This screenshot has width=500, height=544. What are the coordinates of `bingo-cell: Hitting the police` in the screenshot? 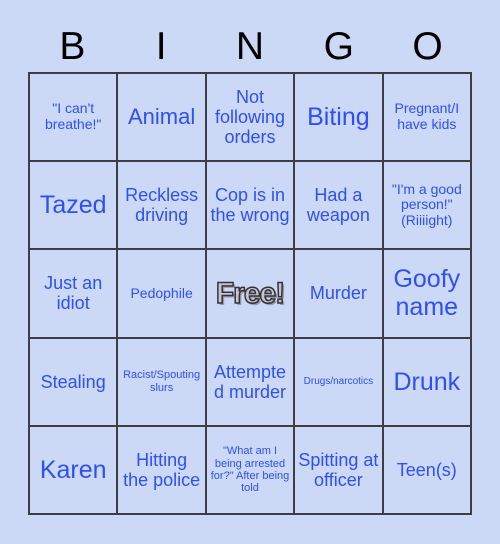 It's located at (162, 470).